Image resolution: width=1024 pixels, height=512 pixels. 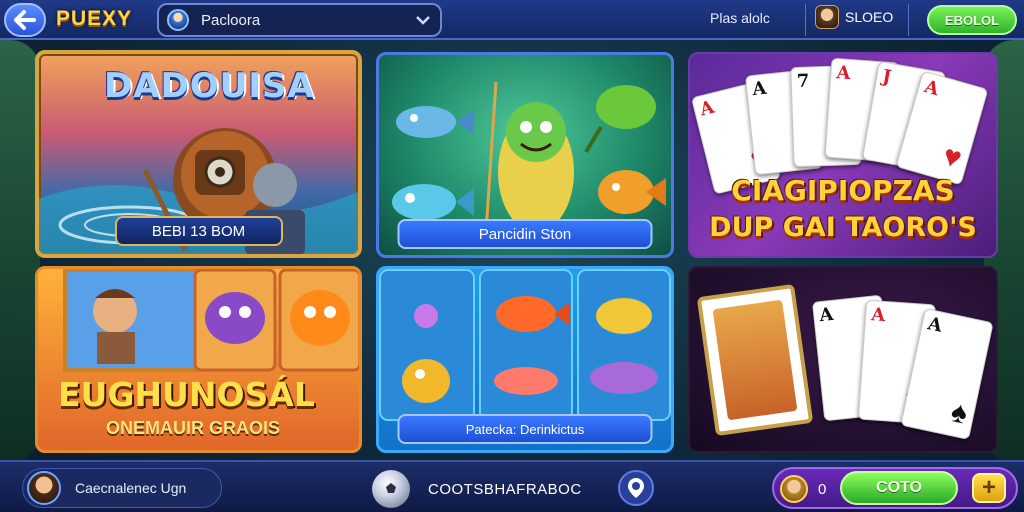 What do you see at coordinates (843, 190) in the screenshot?
I see `game-title: CIAGIPIOPZAS` at bounding box center [843, 190].